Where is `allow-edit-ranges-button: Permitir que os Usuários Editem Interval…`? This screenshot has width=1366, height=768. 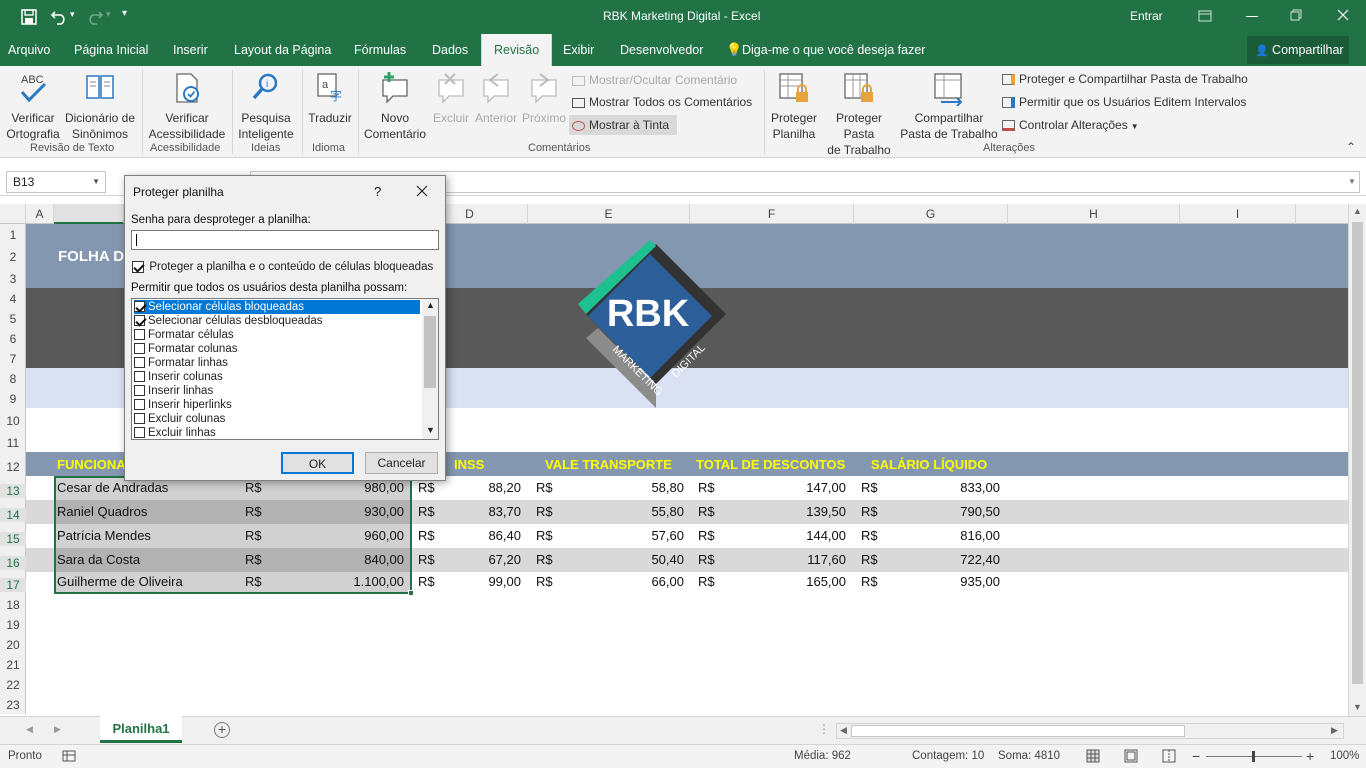
allow-edit-ranges-button: Permitir que os Usuários Editem Interval… is located at coordinates (1124, 102).